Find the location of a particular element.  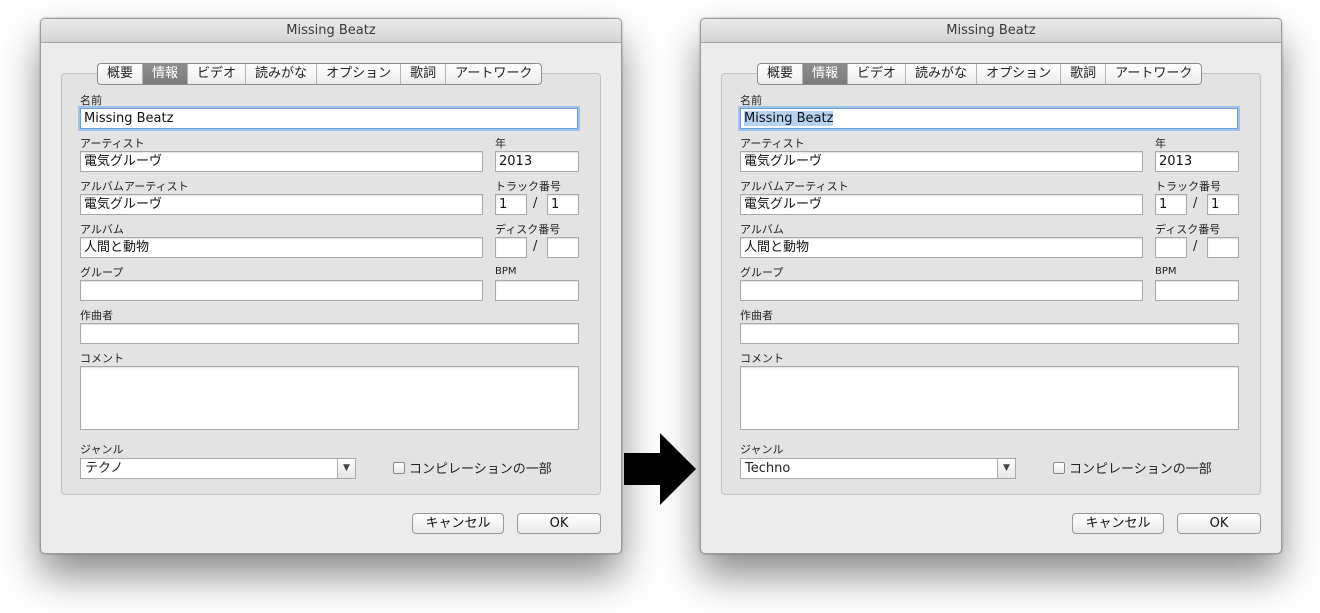

name-value-selected: Missing Beatz is located at coordinates (789, 118).